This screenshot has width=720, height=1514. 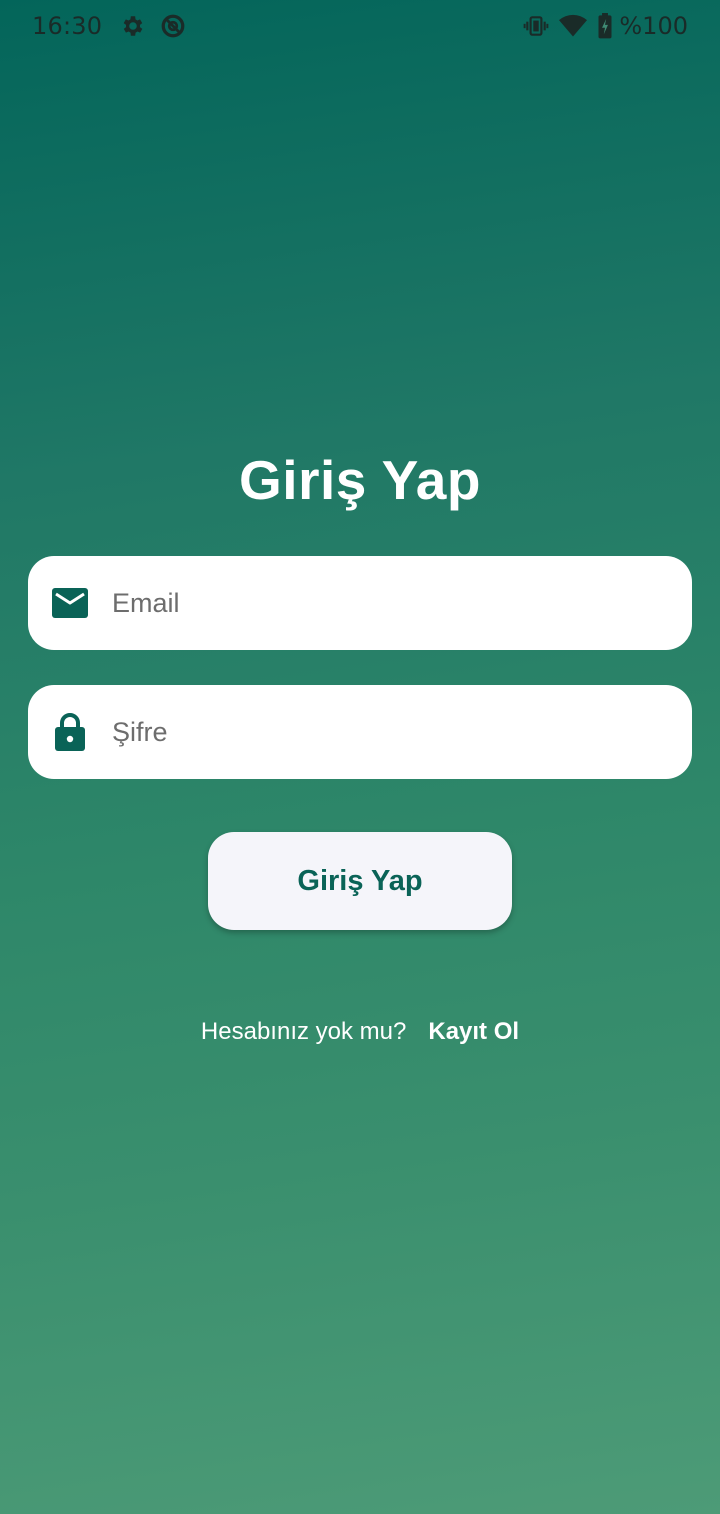 What do you see at coordinates (67, 26) in the screenshot?
I see `status-time: 16:30` at bounding box center [67, 26].